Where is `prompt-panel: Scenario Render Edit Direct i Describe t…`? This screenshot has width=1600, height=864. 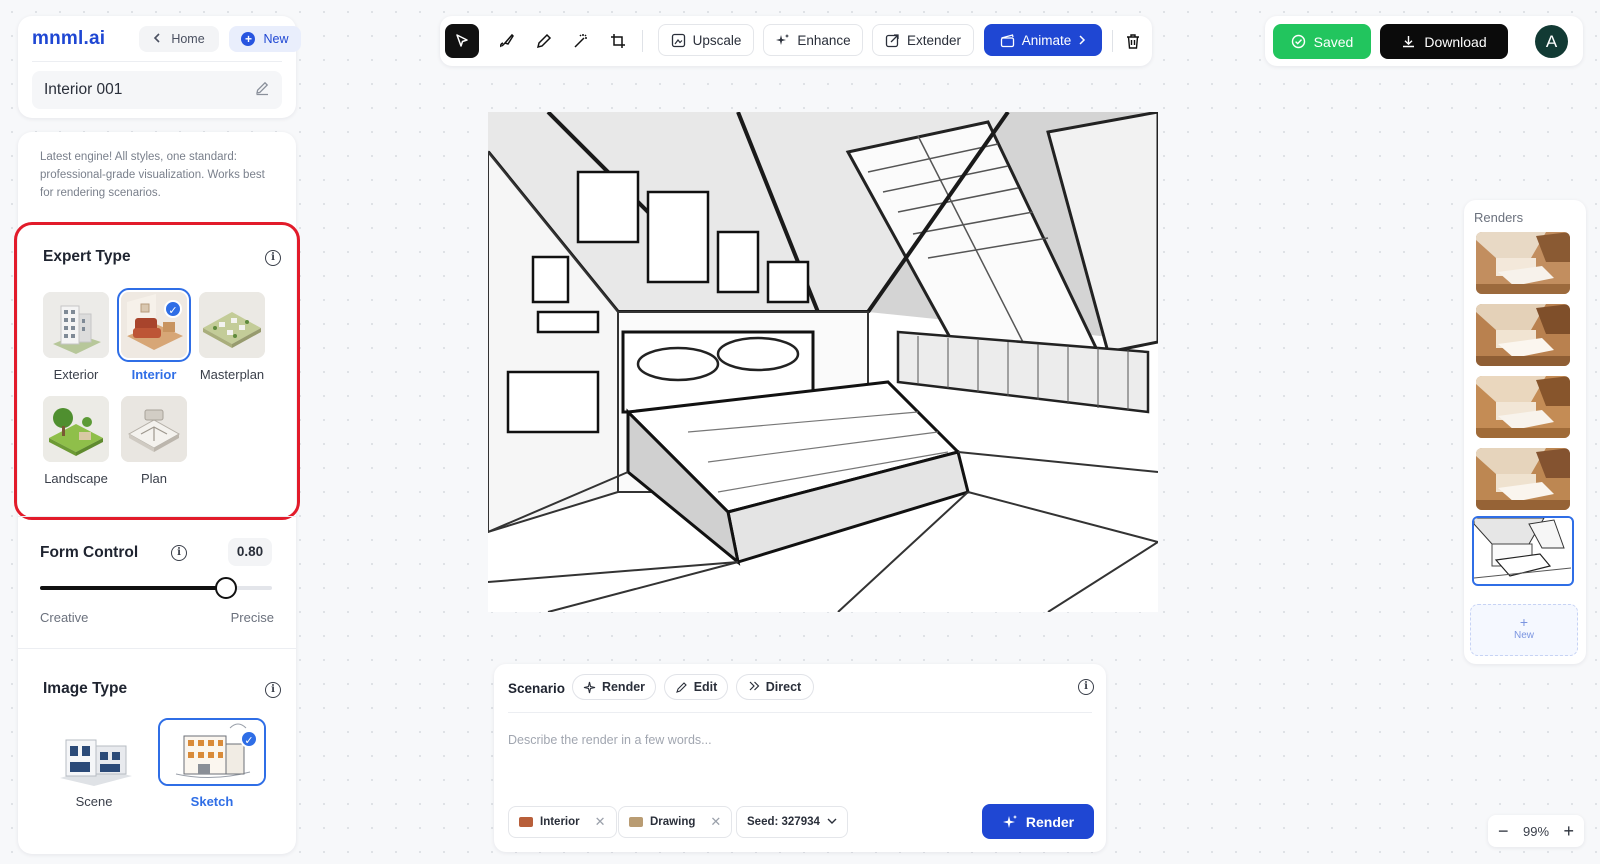 prompt-panel: Scenario Render Edit Direct i Describe t… is located at coordinates (800, 758).